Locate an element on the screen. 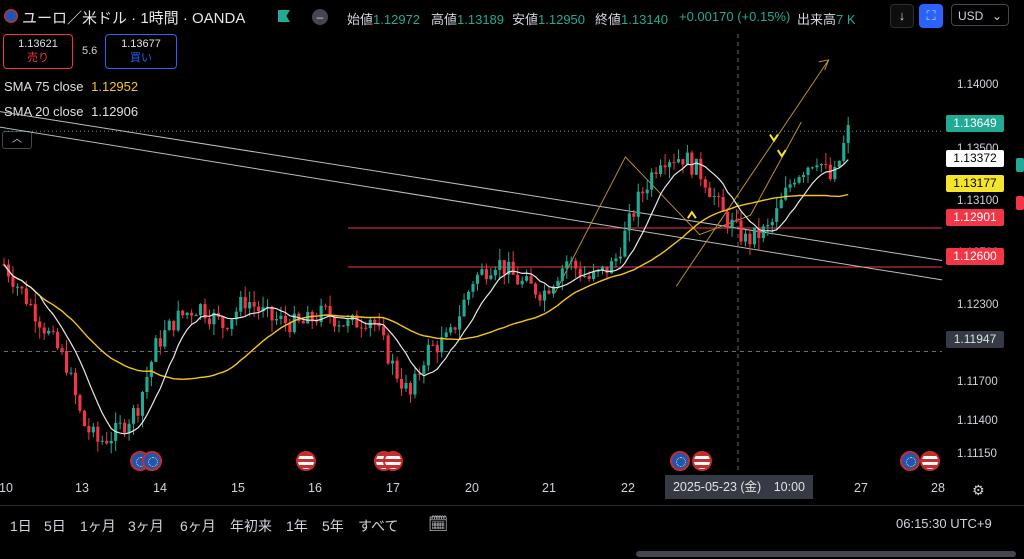 Image resolution: width=1024 pixels, height=559 pixels. date-tick-label: 10 is located at coordinates (6, 488).